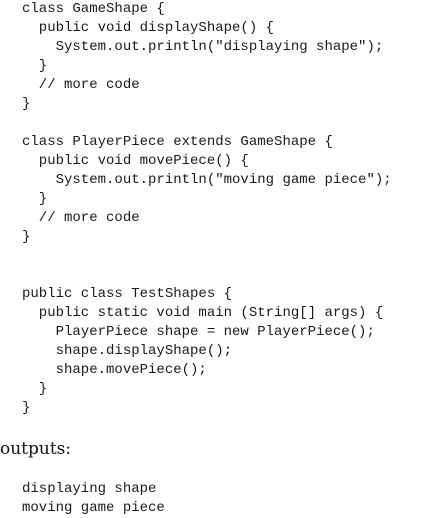 The width and height of the screenshot is (430, 518). Describe the element at coordinates (148, 28) in the screenshot. I see `code-line: public void displayShape() {` at that location.